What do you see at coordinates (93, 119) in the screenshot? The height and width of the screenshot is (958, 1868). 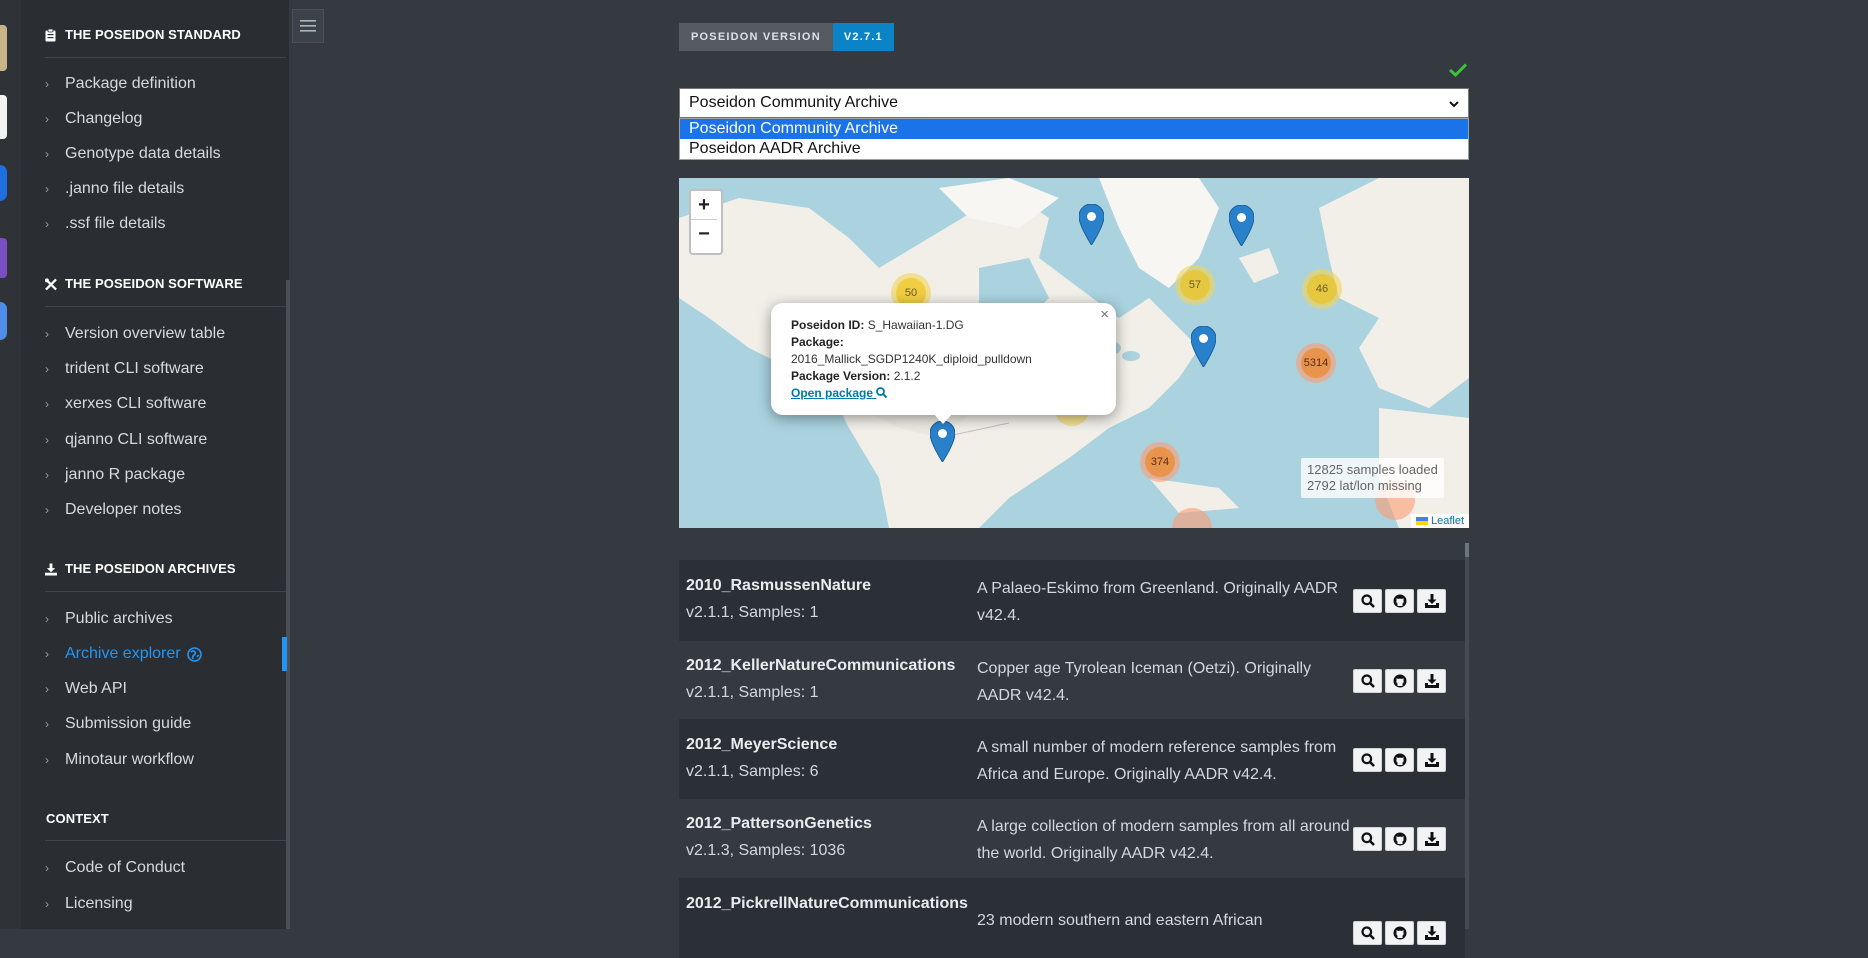 I see `sidebar-item-changelog: › Changelog` at bounding box center [93, 119].